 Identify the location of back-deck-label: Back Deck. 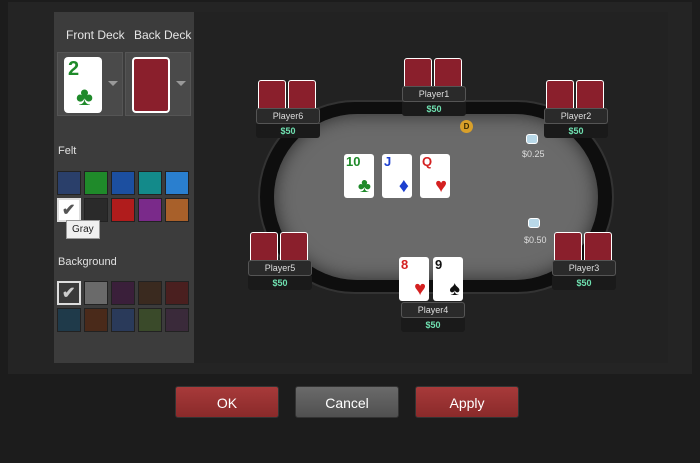
(163, 35).